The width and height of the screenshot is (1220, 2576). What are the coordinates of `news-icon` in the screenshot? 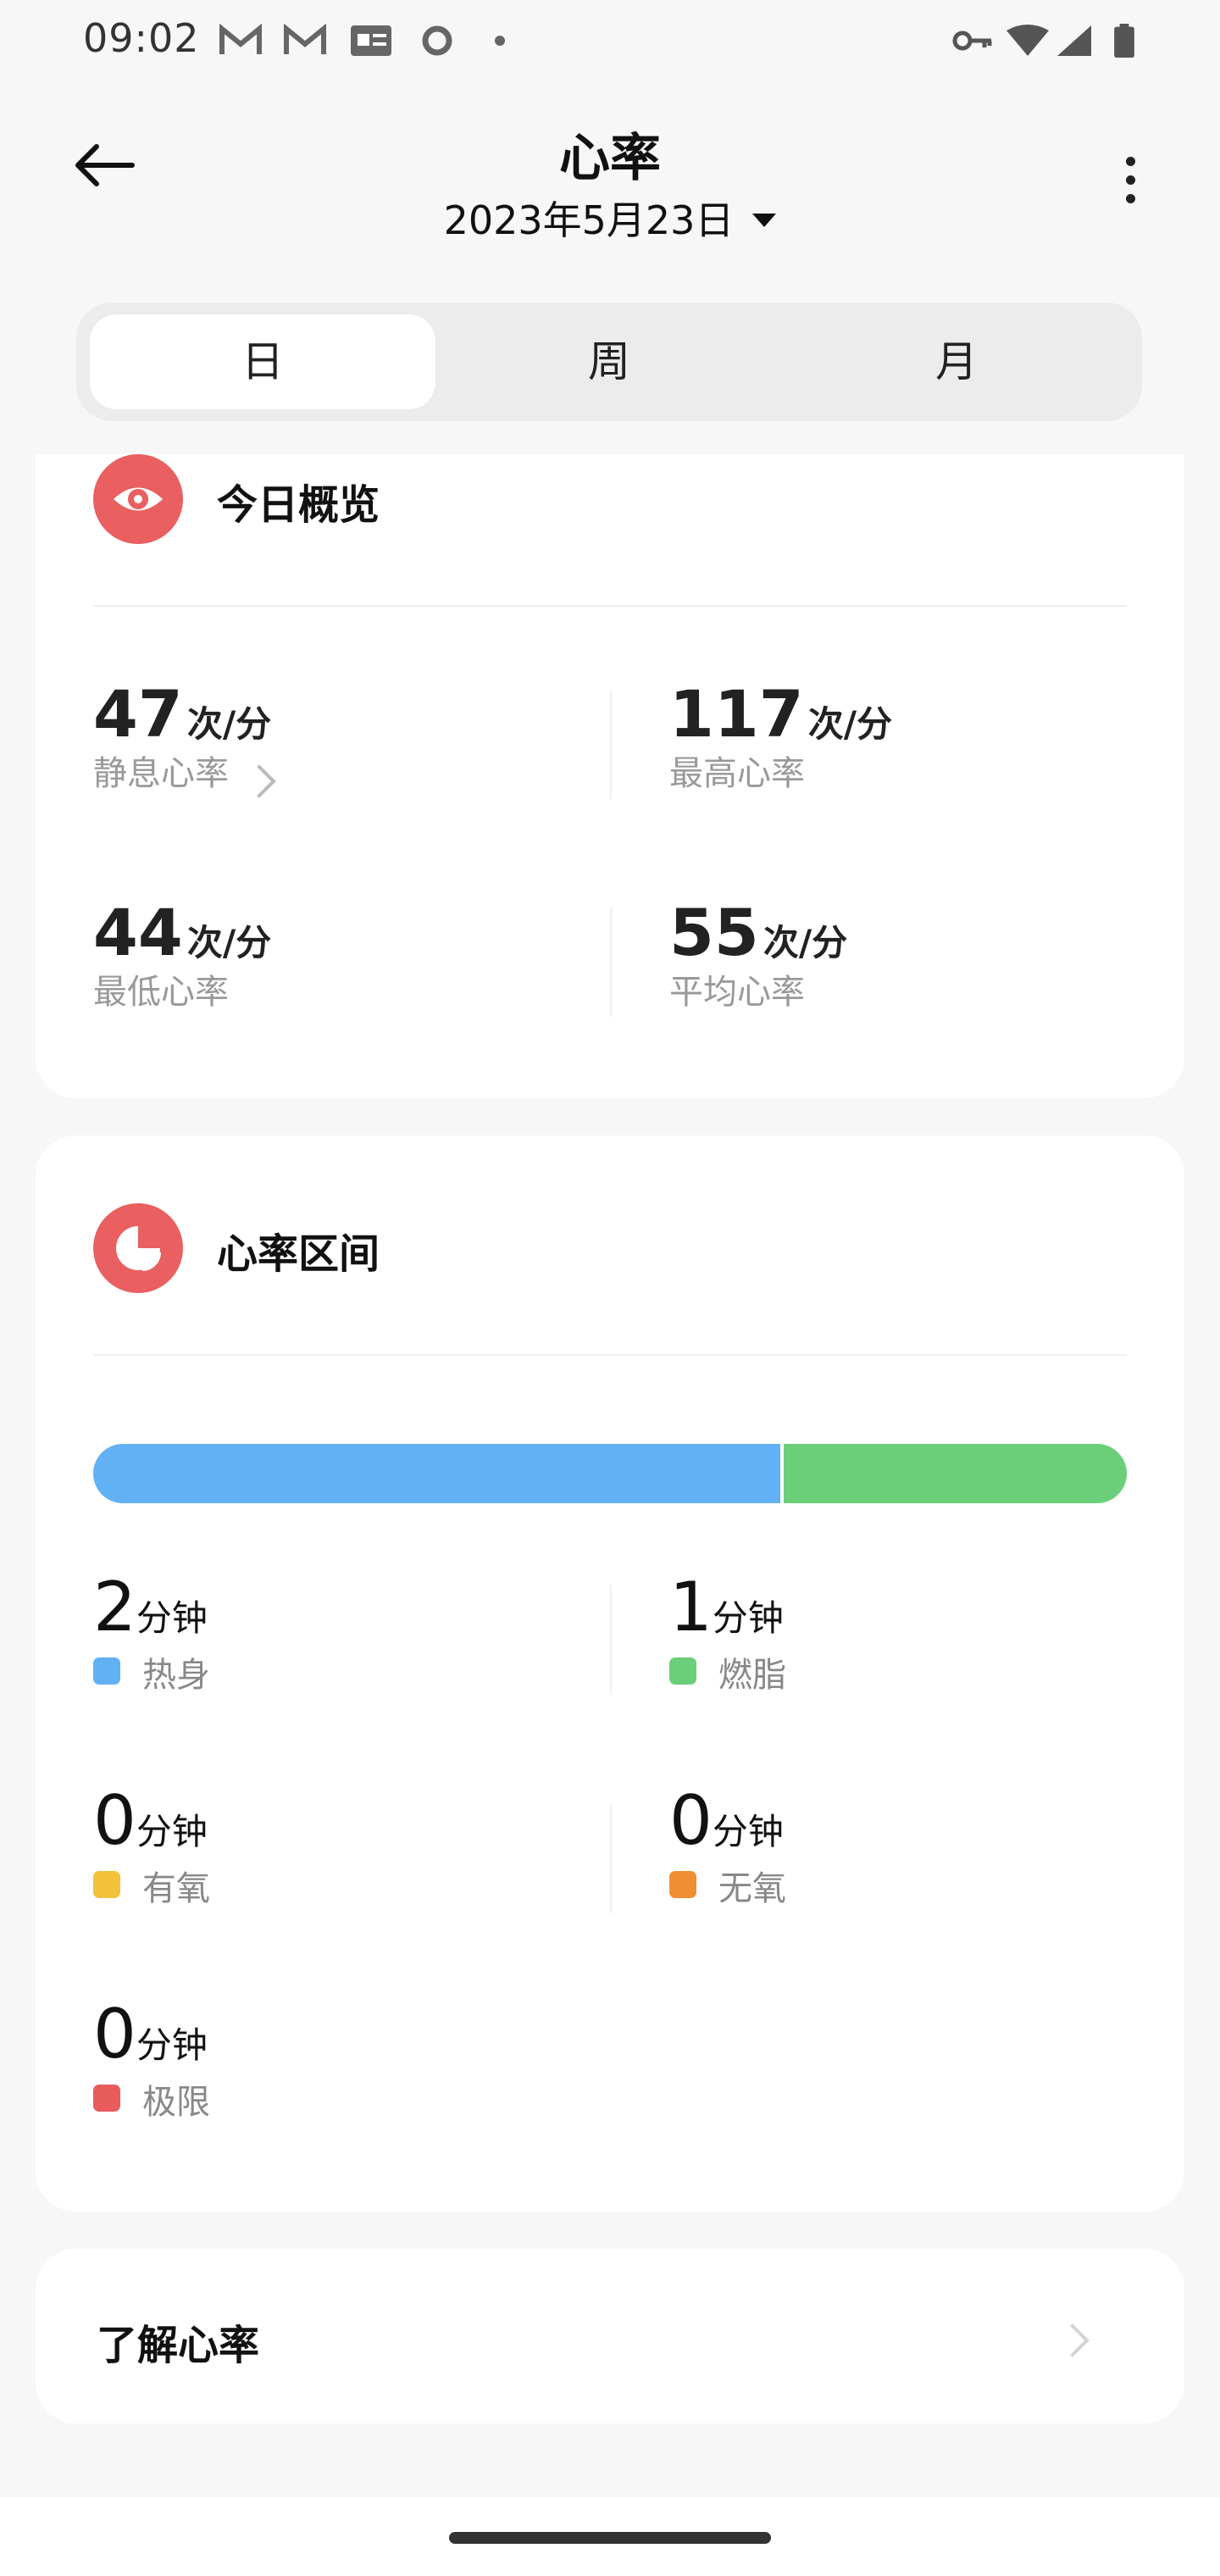 It's located at (371, 40).